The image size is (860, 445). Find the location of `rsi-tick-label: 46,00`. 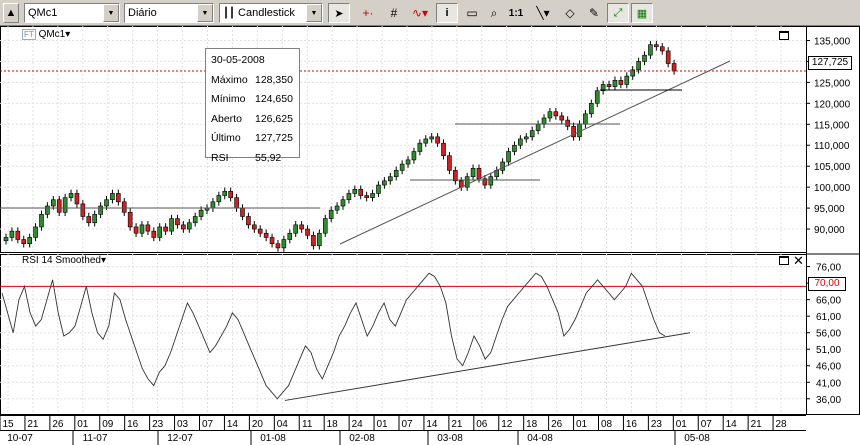

rsi-tick-label: 46,00 is located at coordinates (828, 367).